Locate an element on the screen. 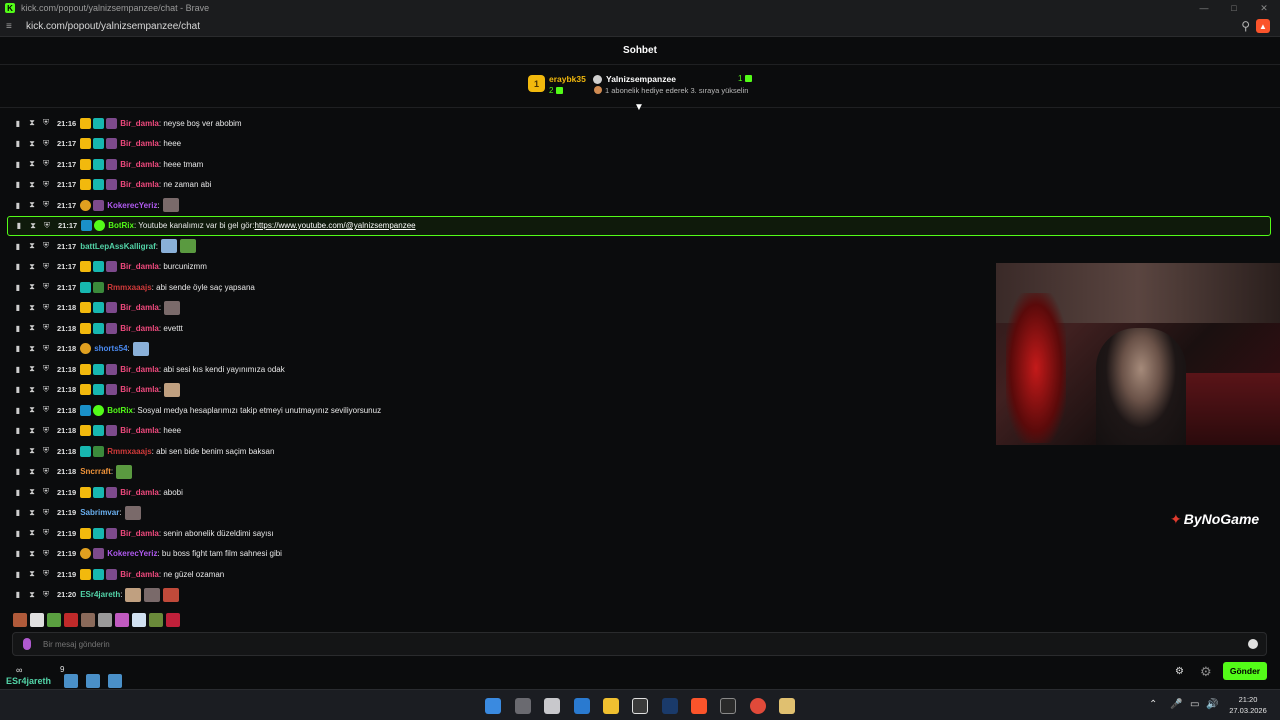 The image size is (1280, 720). chat-settings-icon: ⚙ is located at coordinates (1206, 672).